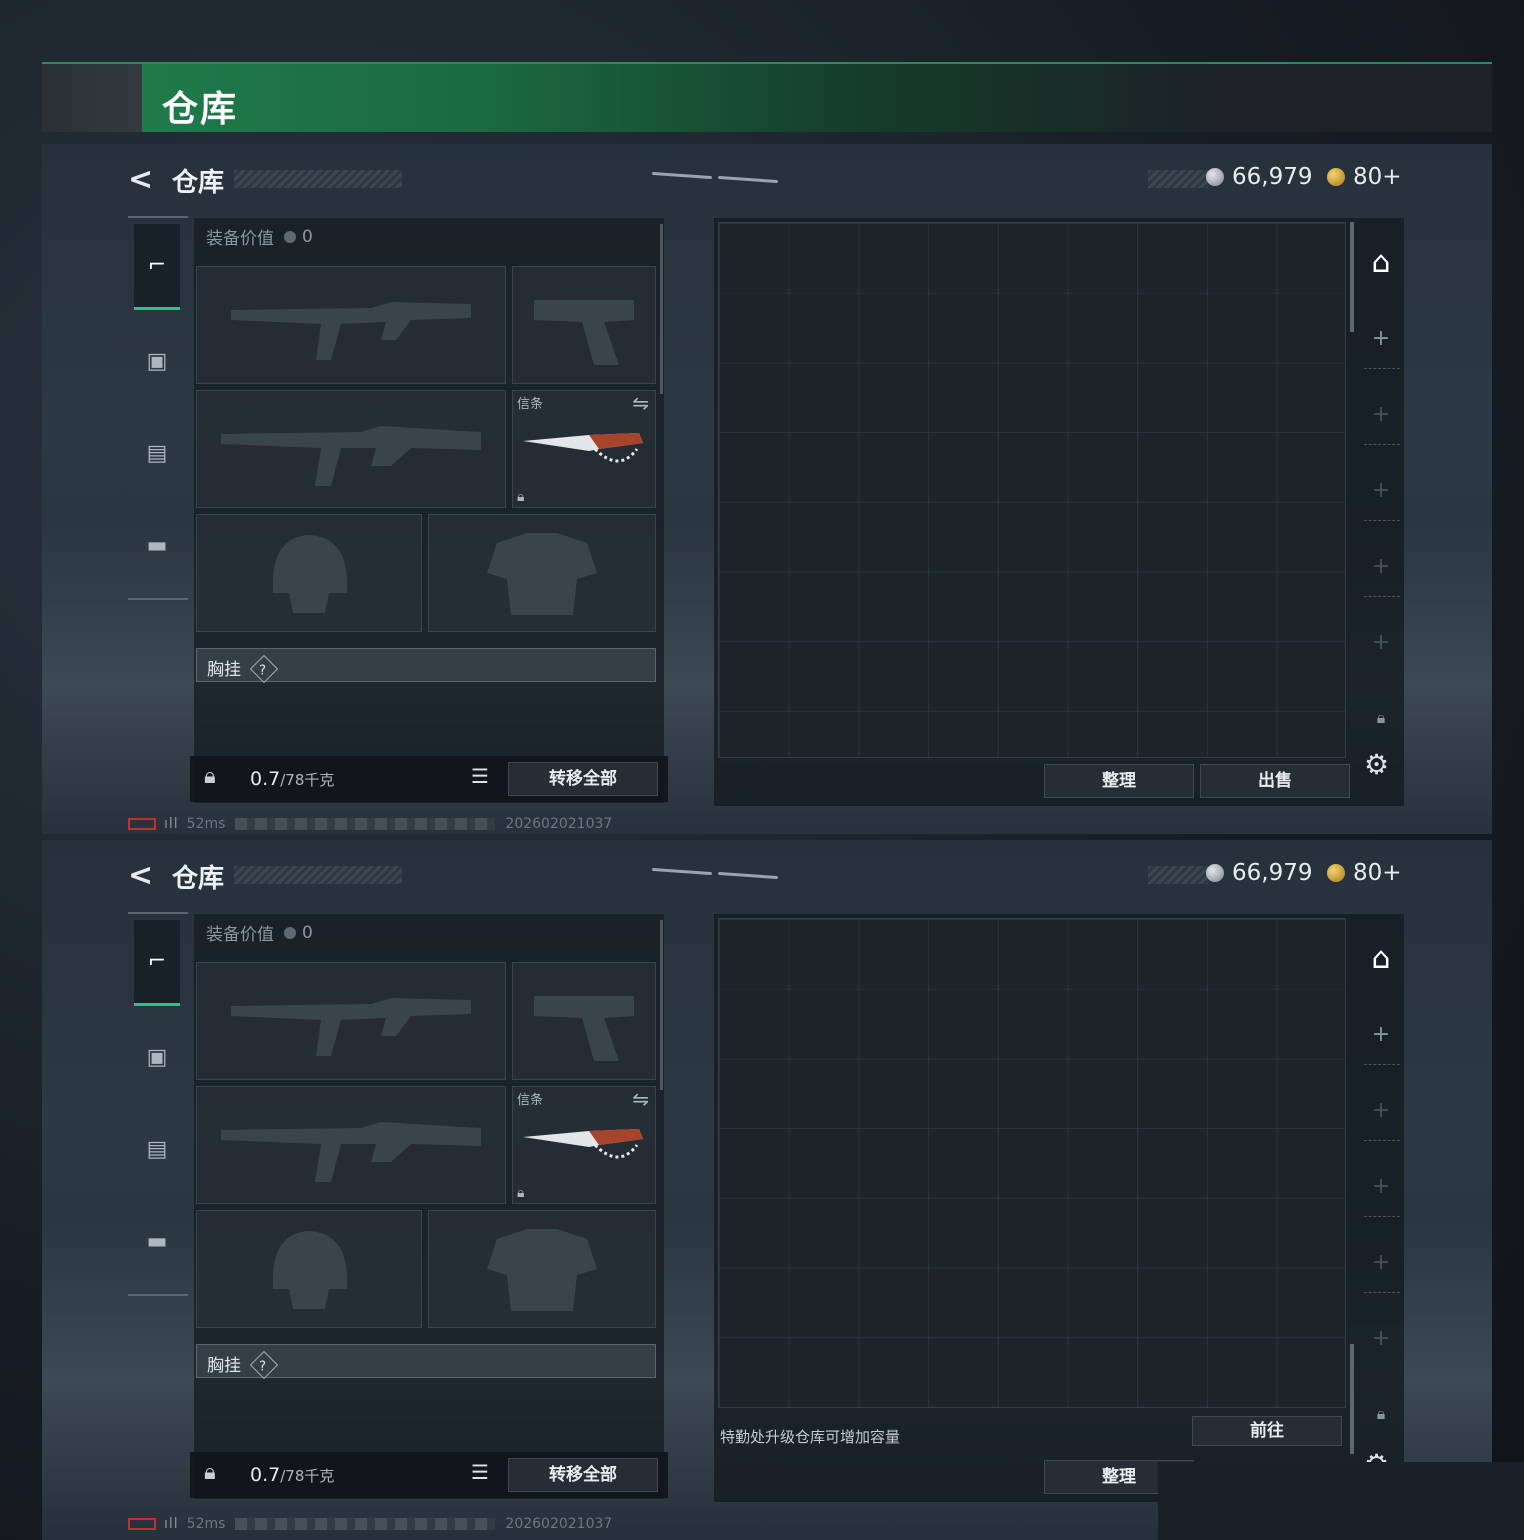  I want to click on title-bar-left-block, so click(92, 98).